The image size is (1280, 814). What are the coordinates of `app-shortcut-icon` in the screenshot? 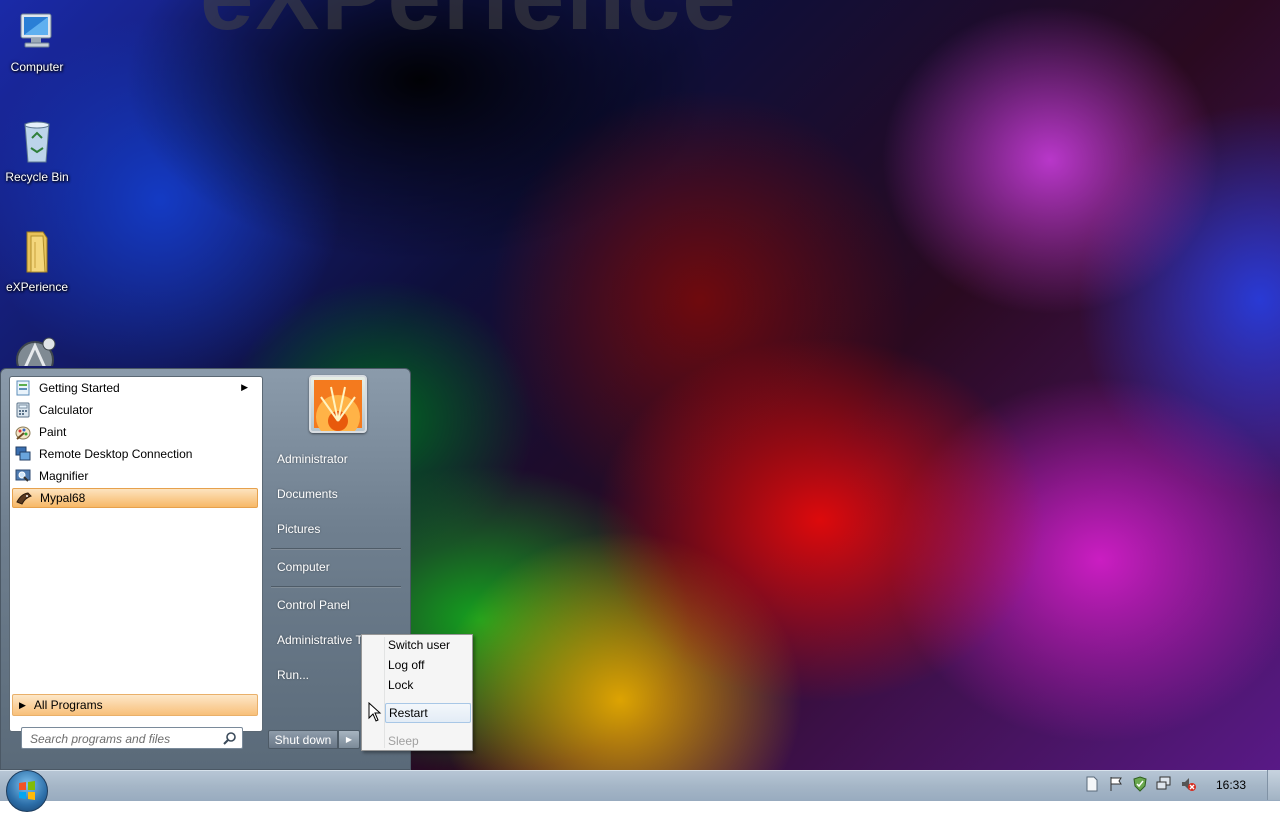 It's located at (37, 351).